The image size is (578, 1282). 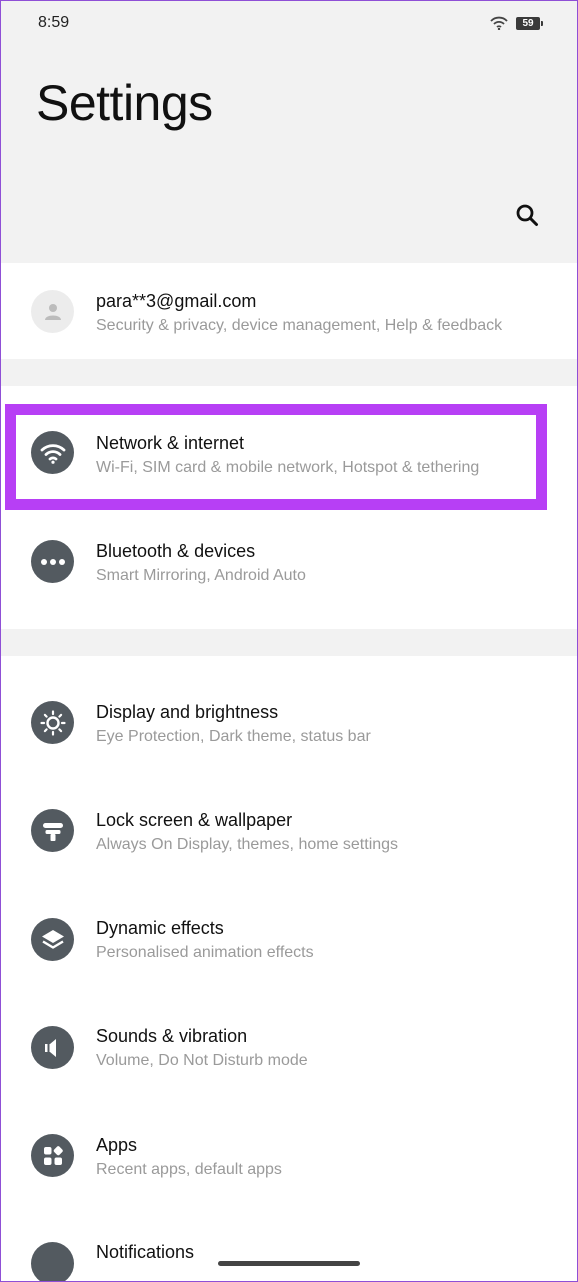 I want to click on settings-item-title: Bluetooth & devices, so click(x=176, y=551).